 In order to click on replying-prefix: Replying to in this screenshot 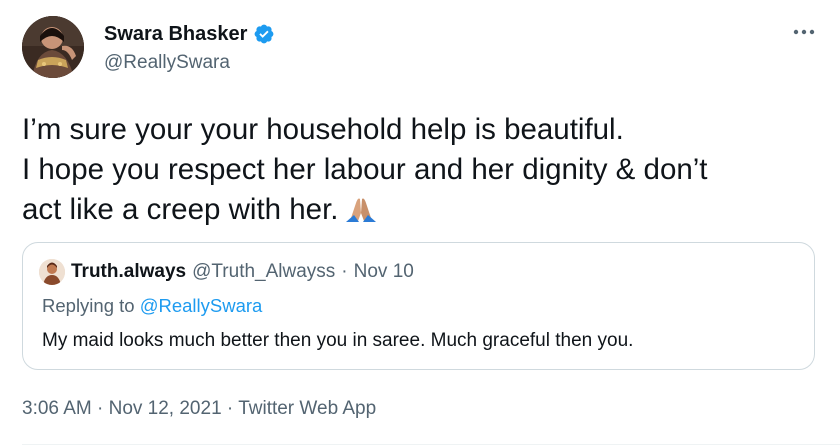, I will do `click(91, 305)`.